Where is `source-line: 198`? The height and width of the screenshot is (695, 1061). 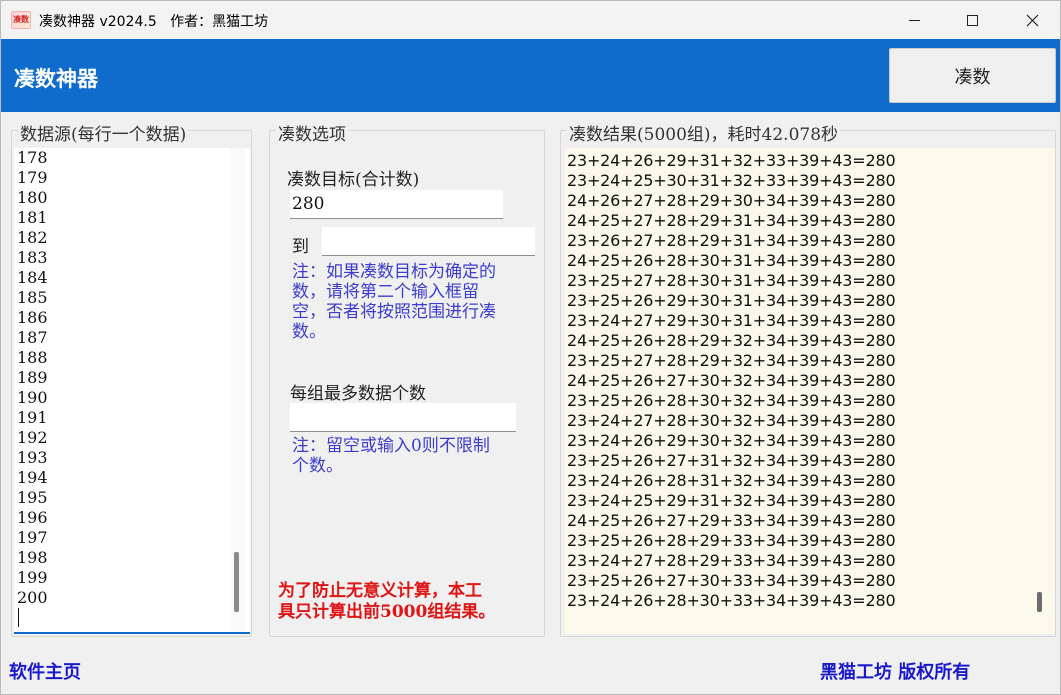
source-line: 198 is located at coordinates (32, 557).